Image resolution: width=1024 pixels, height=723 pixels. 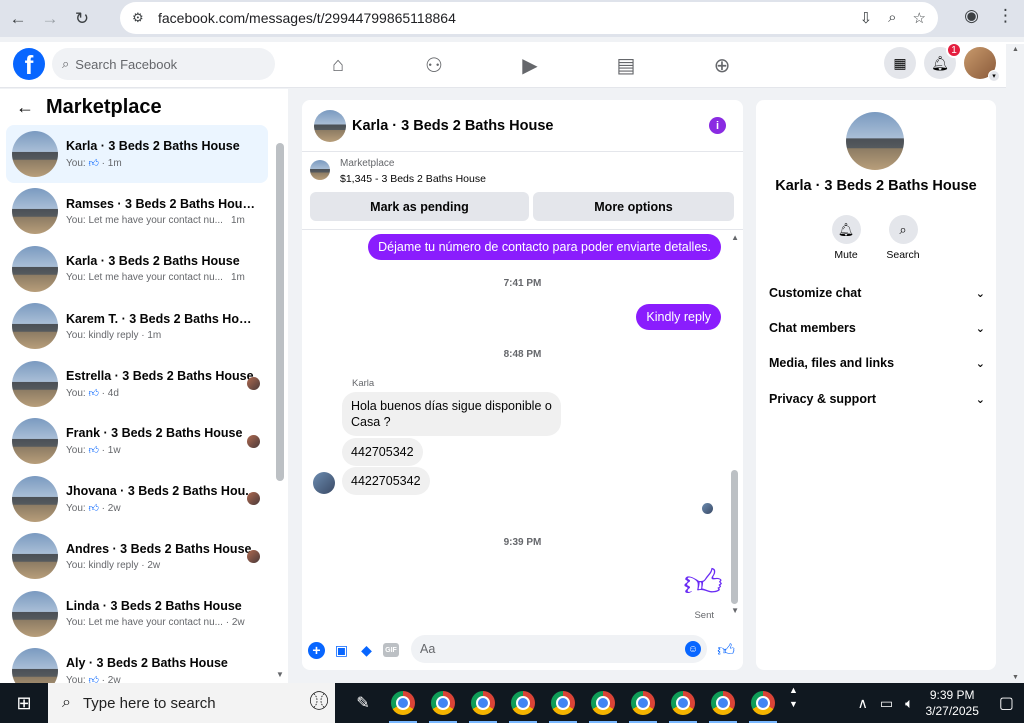 What do you see at coordinates (159, 548) in the screenshot?
I see `conversation-name: Andres · 3 Beds 2 Baths House` at bounding box center [159, 548].